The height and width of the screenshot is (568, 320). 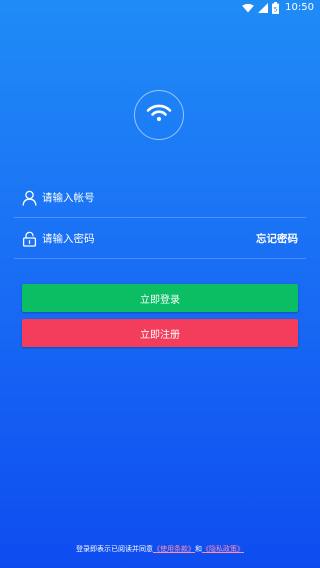 What do you see at coordinates (263, 8) in the screenshot?
I see `signal-icon` at bounding box center [263, 8].